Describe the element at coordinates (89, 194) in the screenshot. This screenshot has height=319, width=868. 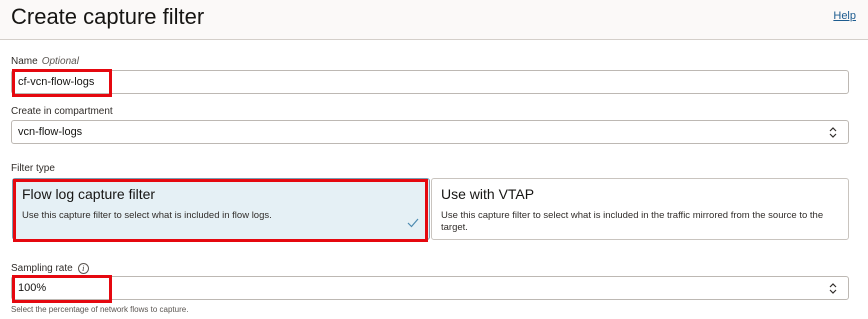
I see `flow-log-filter-title: Flow log capture filter` at that location.